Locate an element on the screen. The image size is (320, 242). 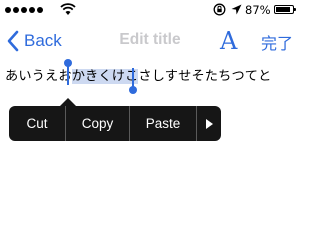
copy-button: Copy is located at coordinates (97, 123).